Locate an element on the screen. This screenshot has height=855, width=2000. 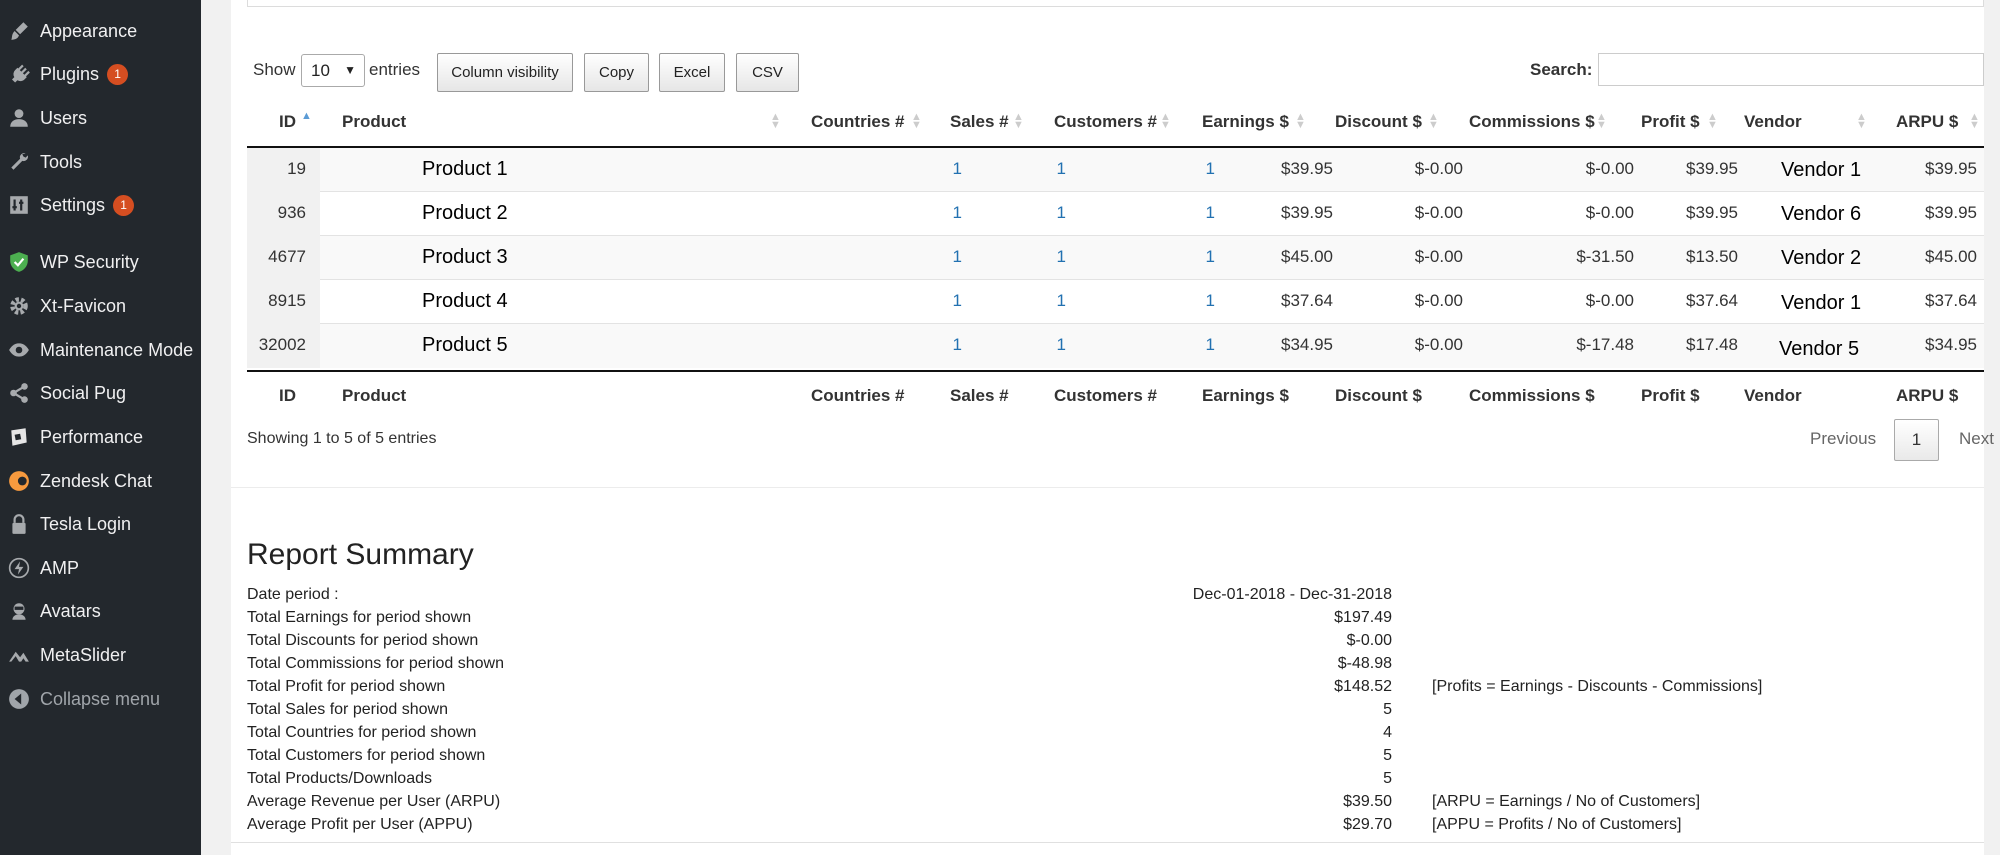
footer-header-product: Product is located at coordinates (374, 395).